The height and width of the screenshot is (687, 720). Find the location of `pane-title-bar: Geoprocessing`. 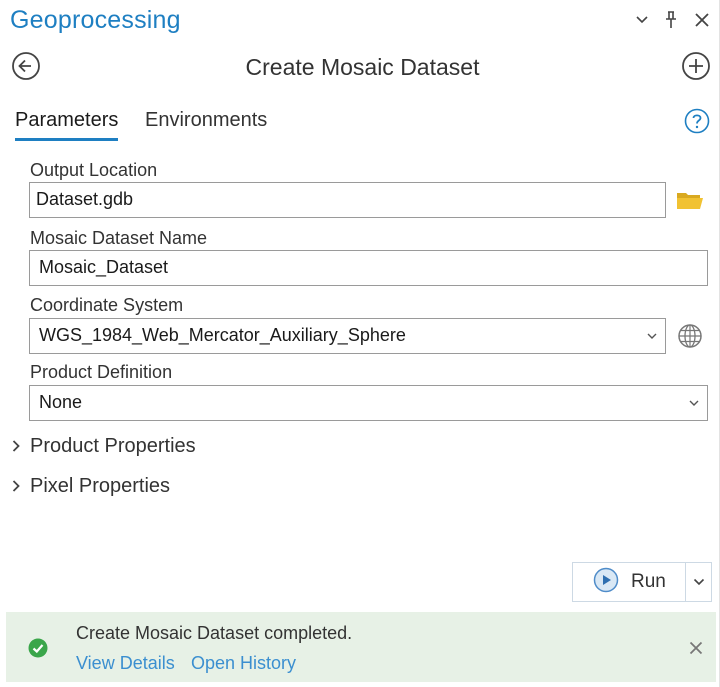

pane-title-bar: Geoprocessing is located at coordinates (360, 21).